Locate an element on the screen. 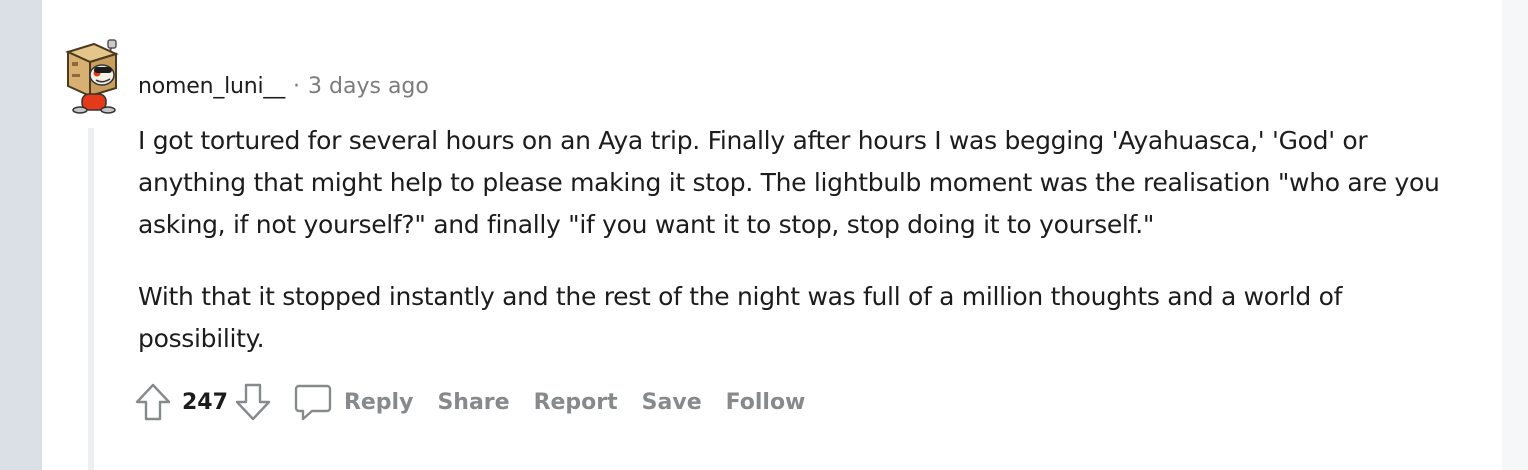 The image size is (1528, 470). arrow-down-icon is located at coordinates (253, 402).